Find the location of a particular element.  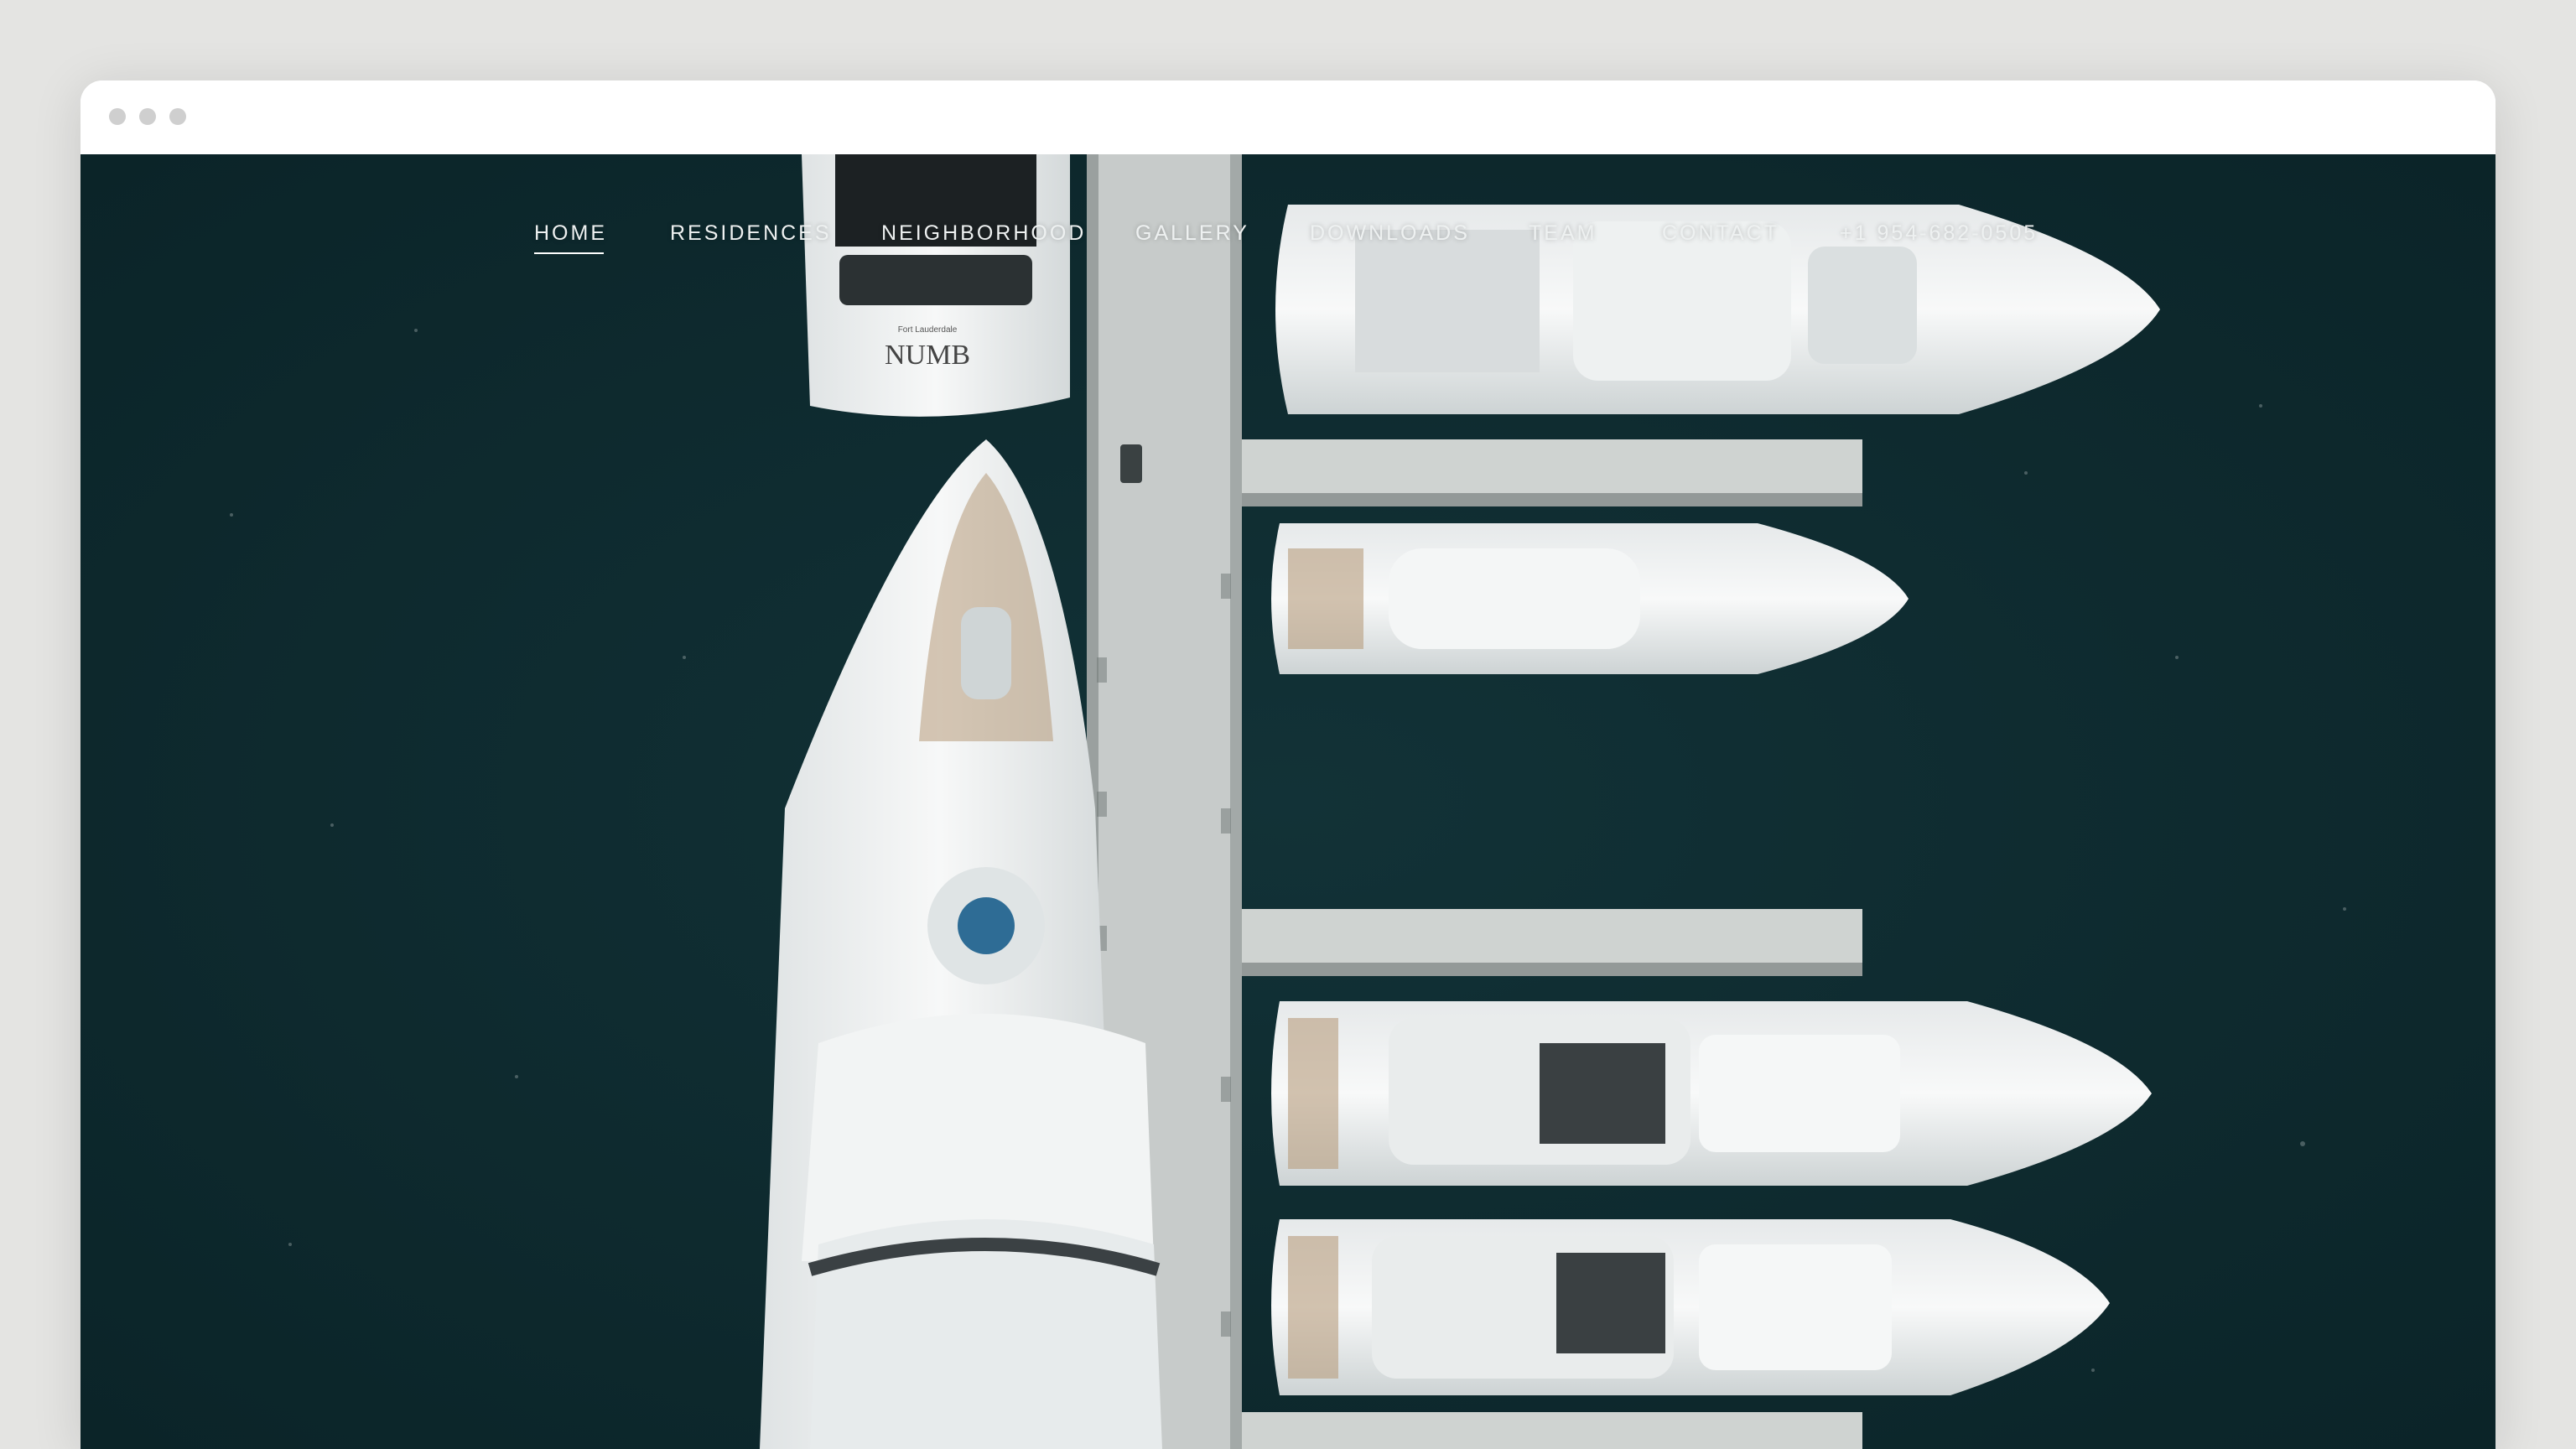

yacht-middle is located at coordinates (1590, 598).